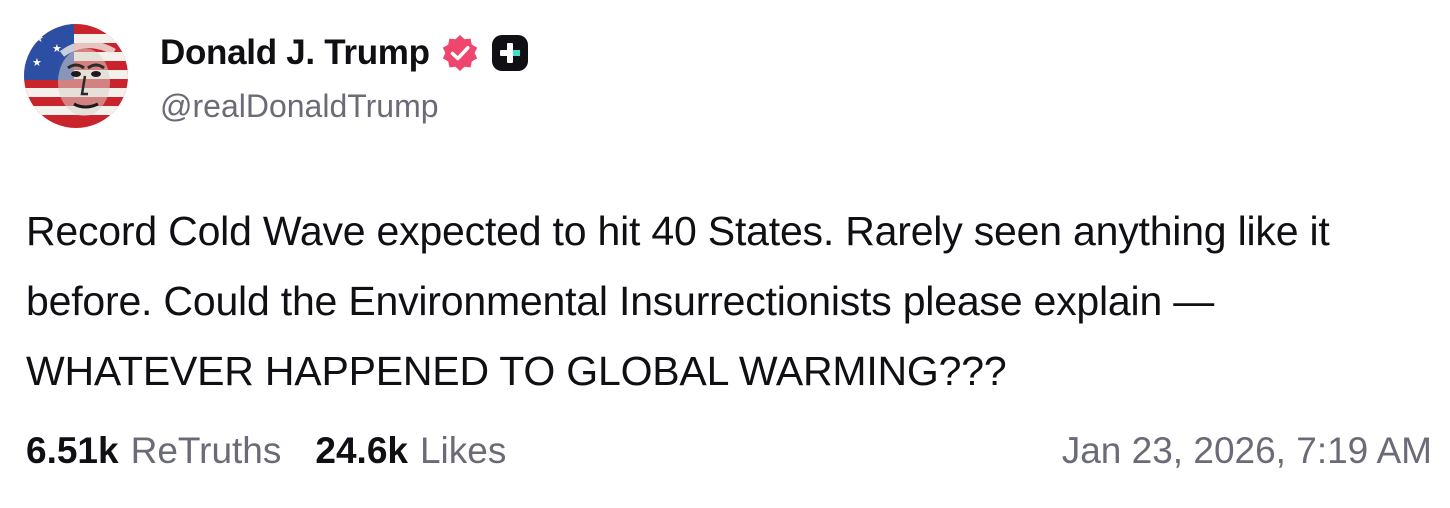 The height and width of the screenshot is (508, 1450). Describe the element at coordinates (72, 450) in the screenshot. I see `retruths-count: 6.51k` at that location.